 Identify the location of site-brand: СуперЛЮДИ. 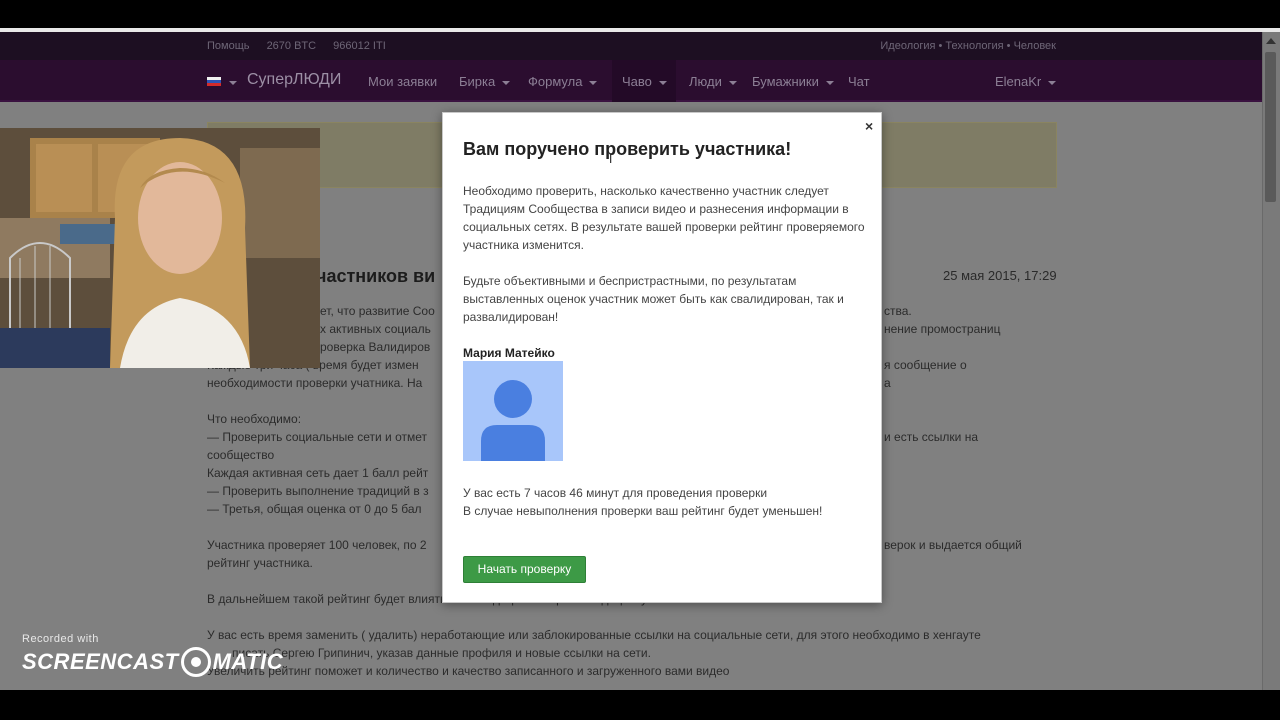
(294, 80).